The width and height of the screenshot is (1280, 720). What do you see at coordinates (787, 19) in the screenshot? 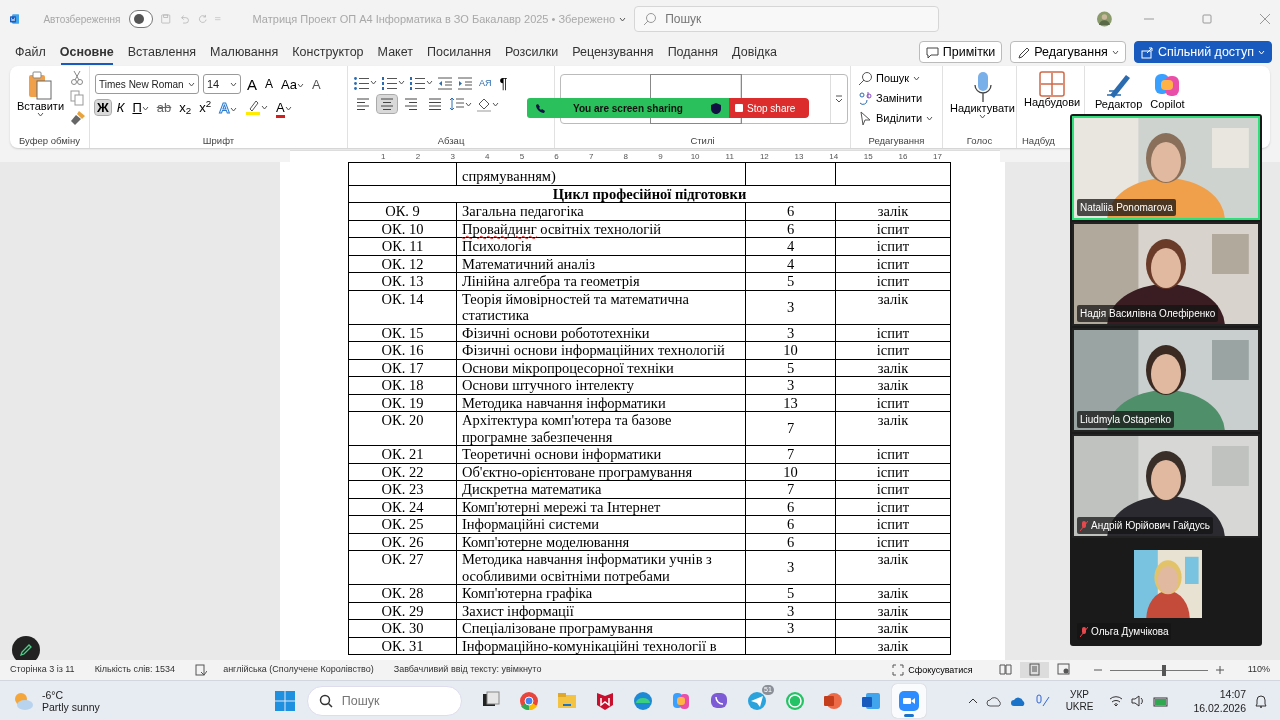
I see `search-field: Пошук` at bounding box center [787, 19].